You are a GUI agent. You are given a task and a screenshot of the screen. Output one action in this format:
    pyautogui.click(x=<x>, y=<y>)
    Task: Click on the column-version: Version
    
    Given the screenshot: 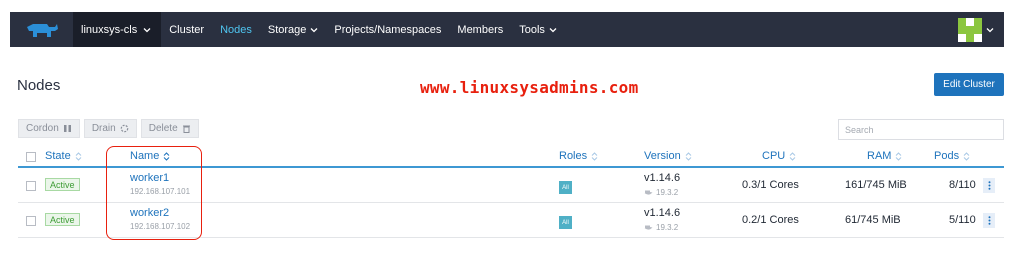 What is the action you would take?
    pyautogui.click(x=668, y=156)
    